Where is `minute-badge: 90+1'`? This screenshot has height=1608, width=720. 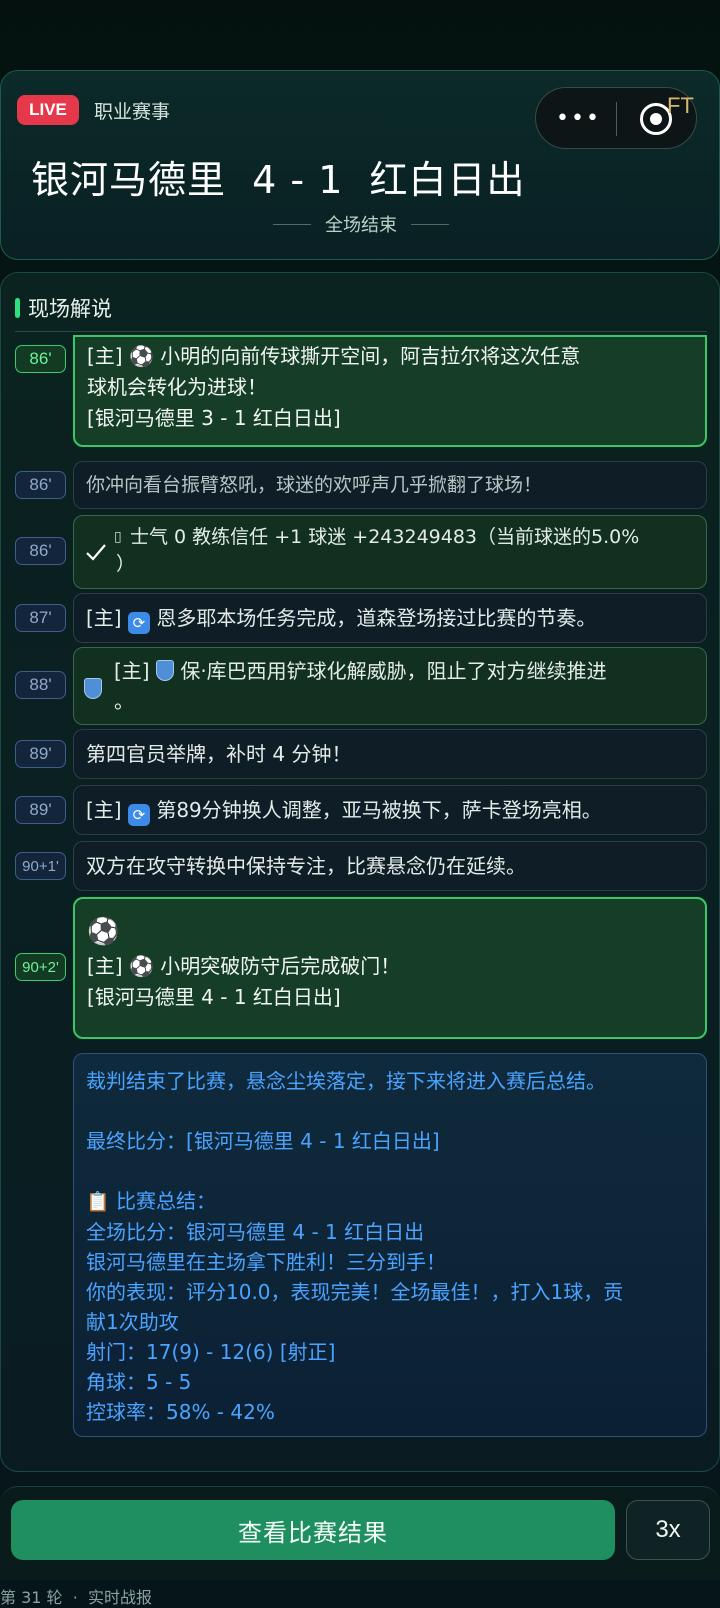
minute-badge: 90+1' is located at coordinates (40, 866).